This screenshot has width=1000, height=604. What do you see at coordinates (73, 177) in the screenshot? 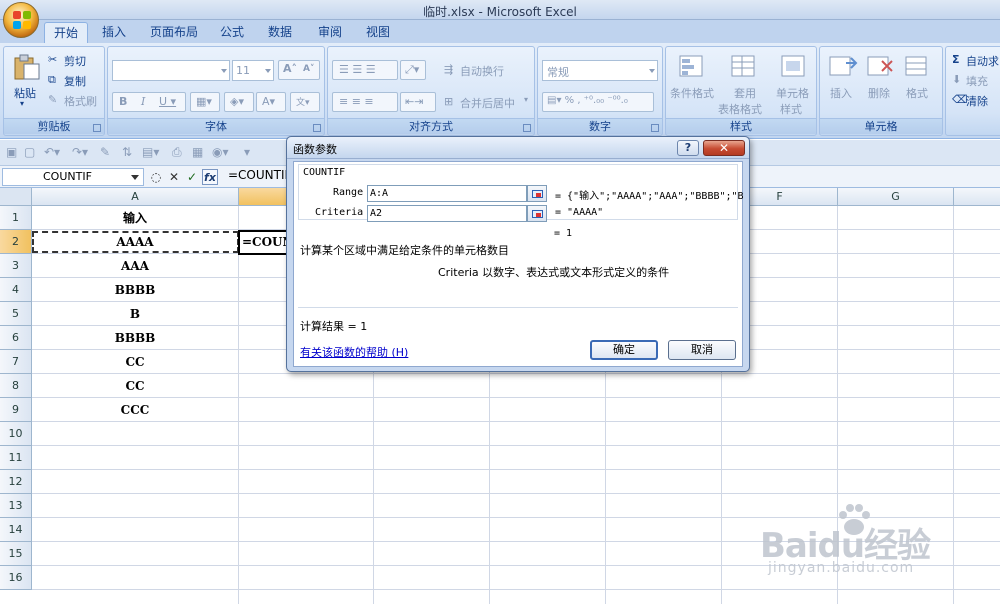
I see `name-box: COUNTIF` at bounding box center [73, 177].